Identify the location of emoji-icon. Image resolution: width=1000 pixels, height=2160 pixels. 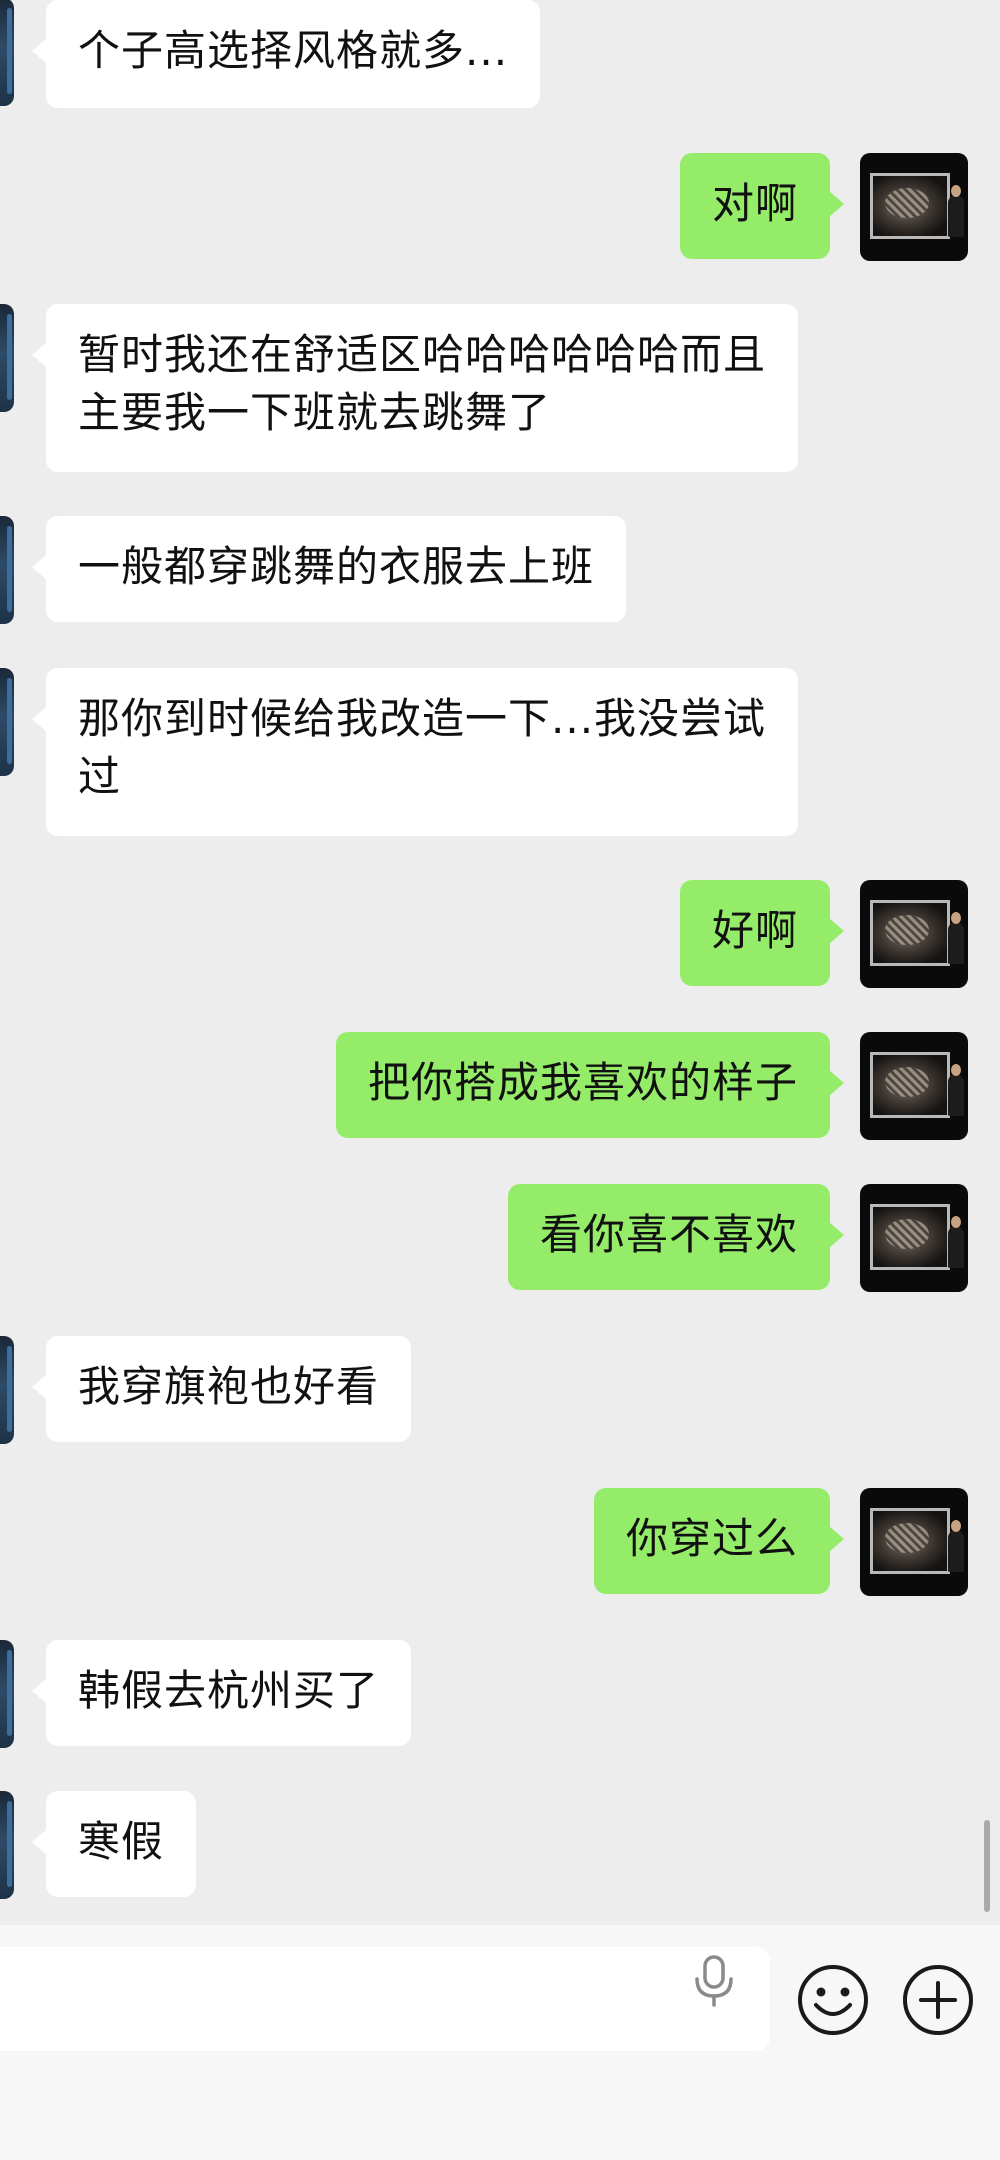
(833, 2000).